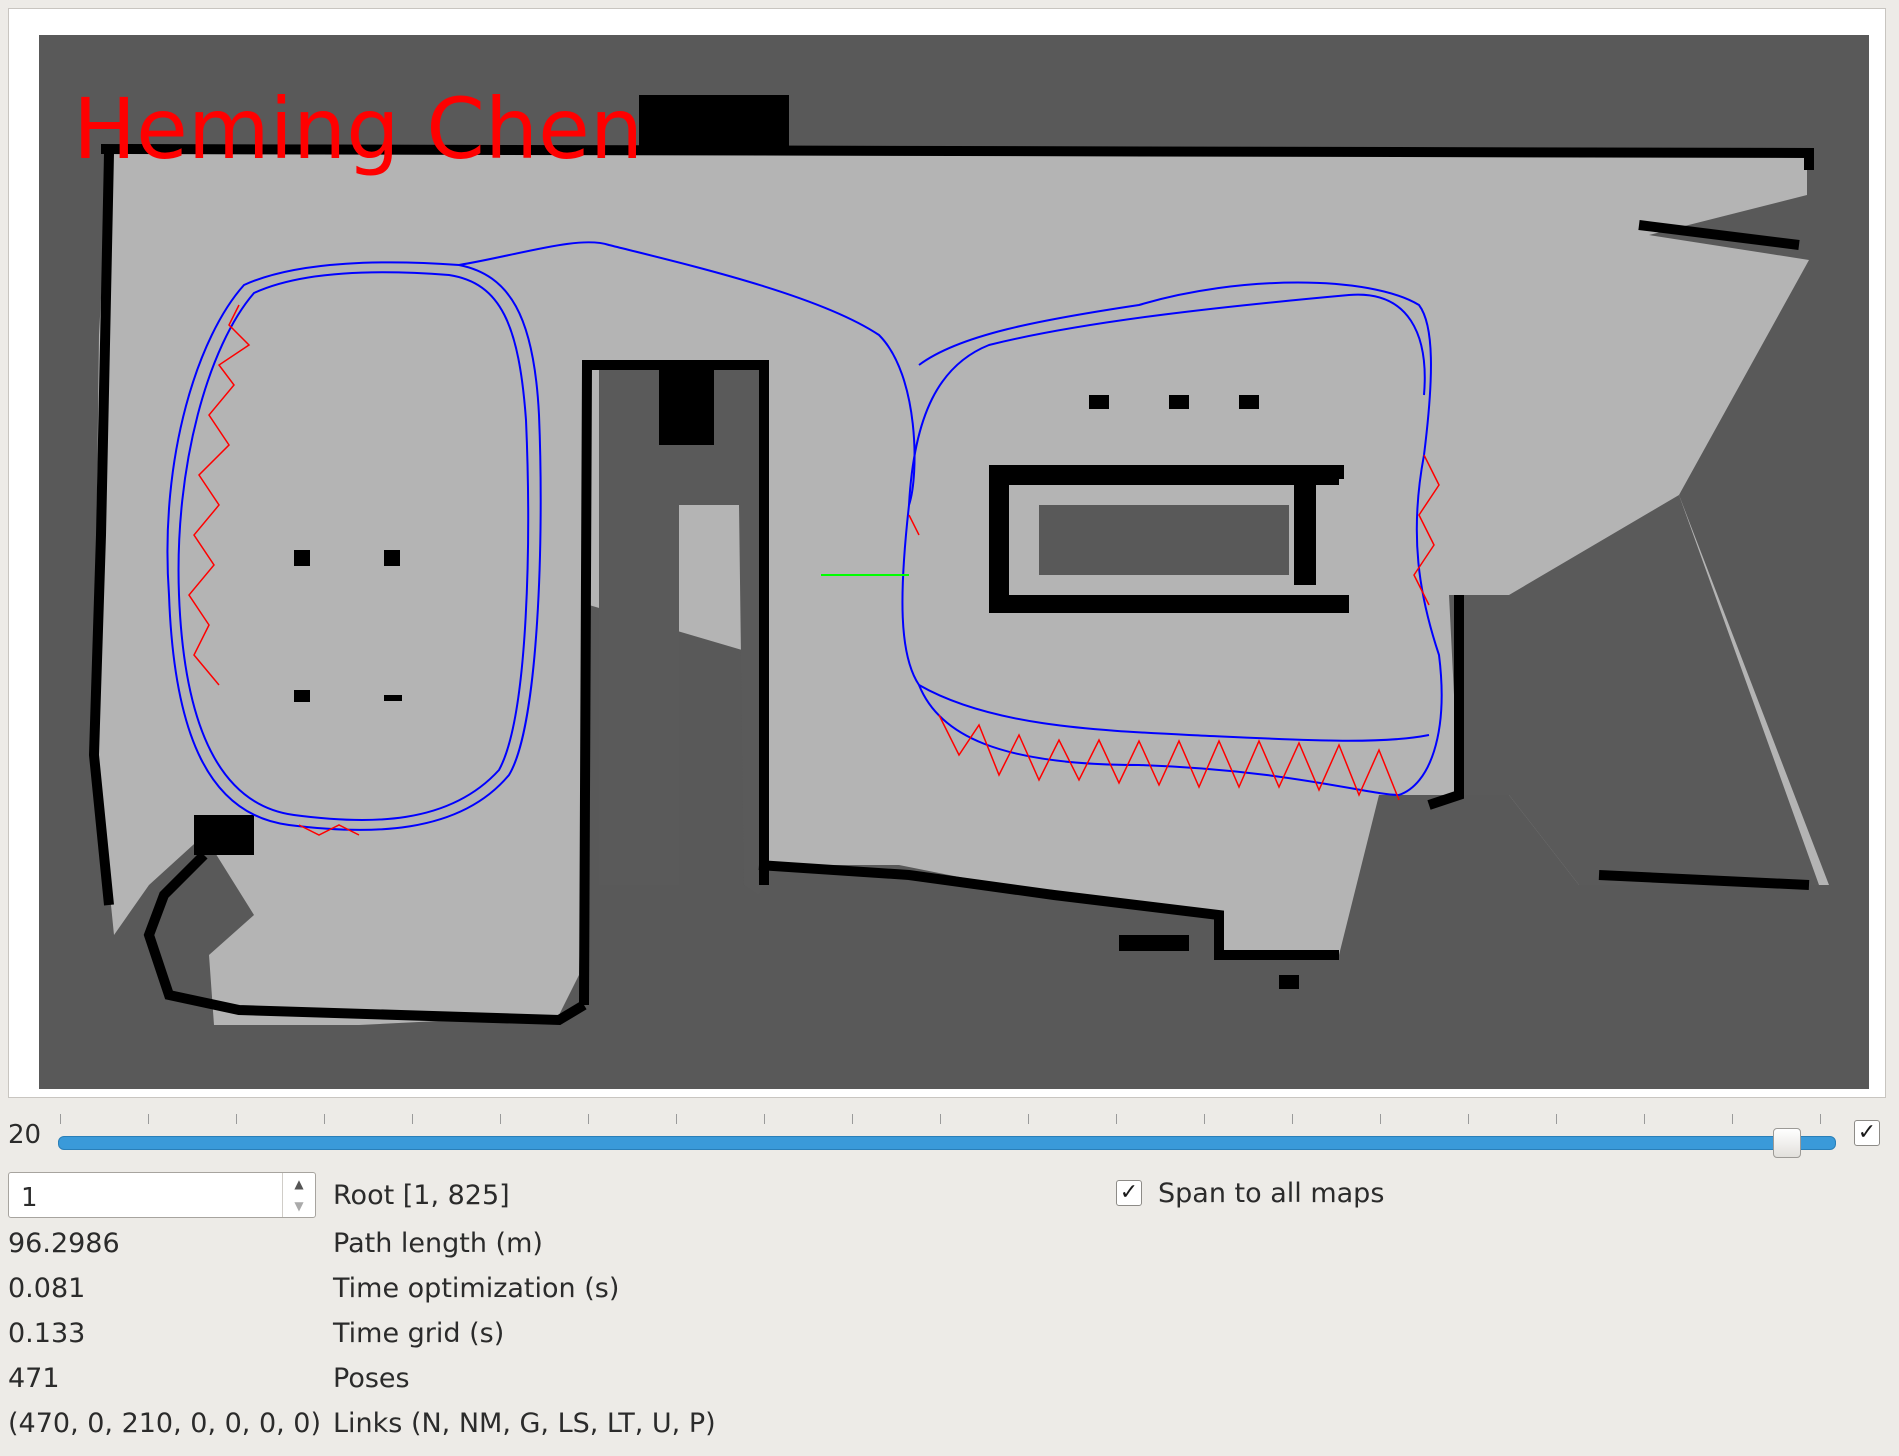  Describe the element at coordinates (358, 129) in the screenshot. I see `watermark-text: Heming Chen` at that location.